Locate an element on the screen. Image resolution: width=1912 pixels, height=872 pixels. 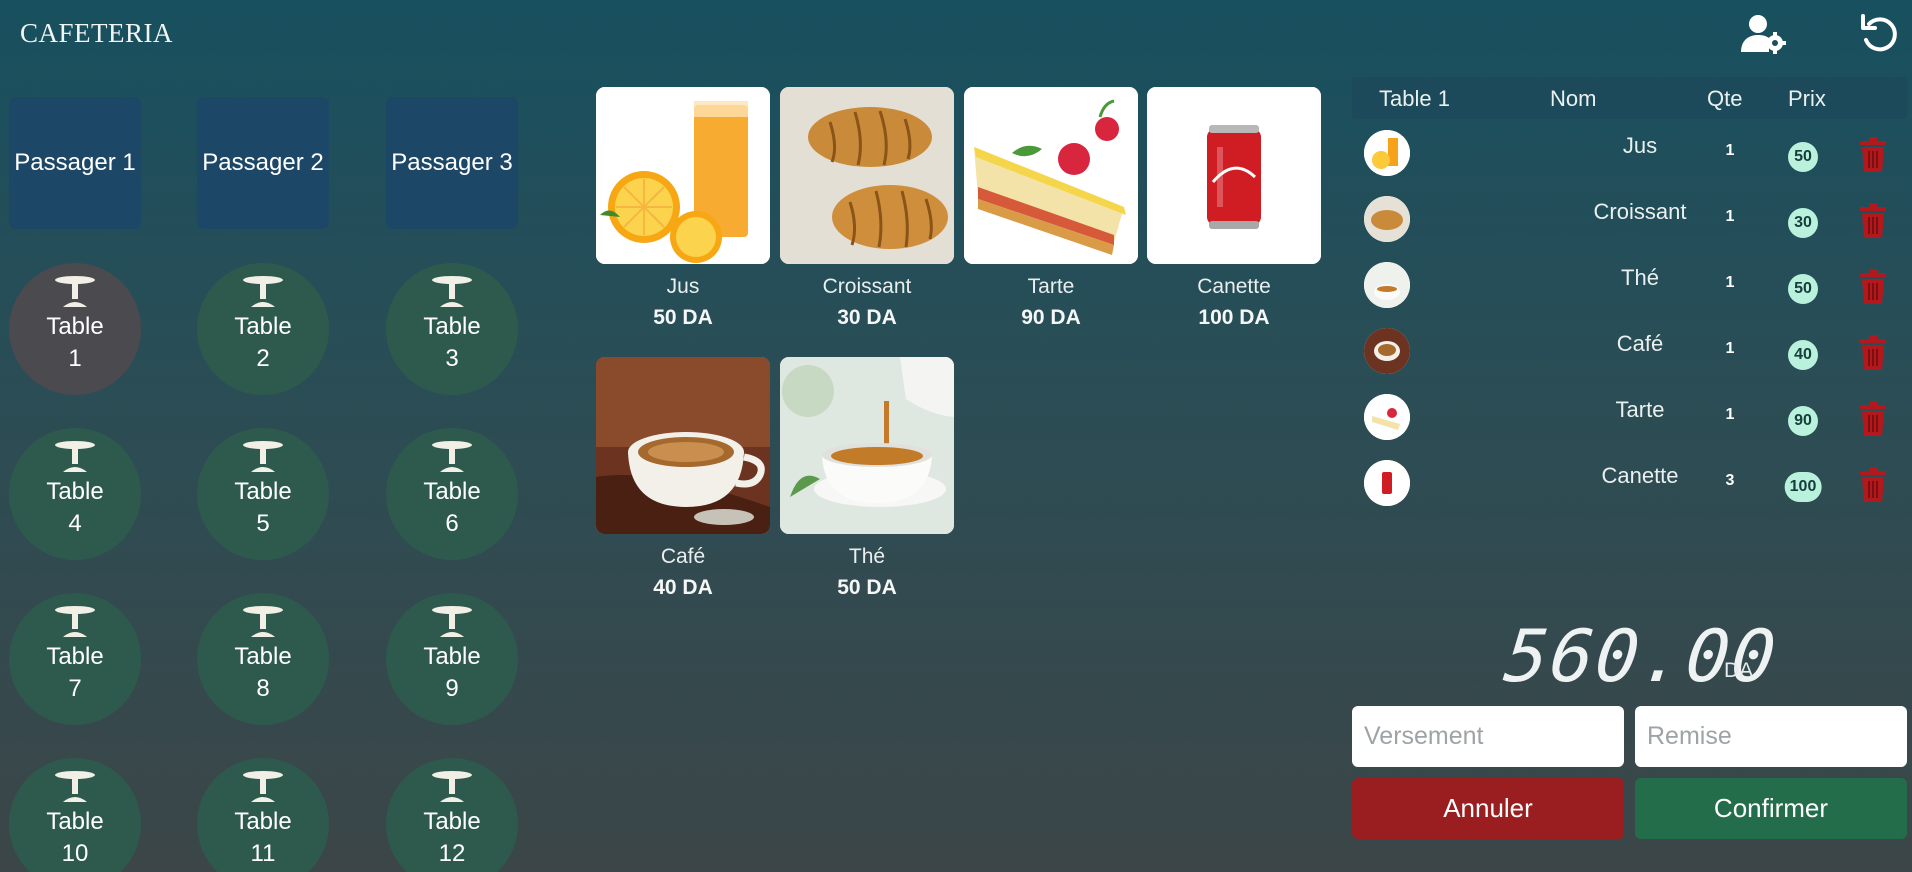
order-header-table: Table 1 is located at coordinates (1414, 98).